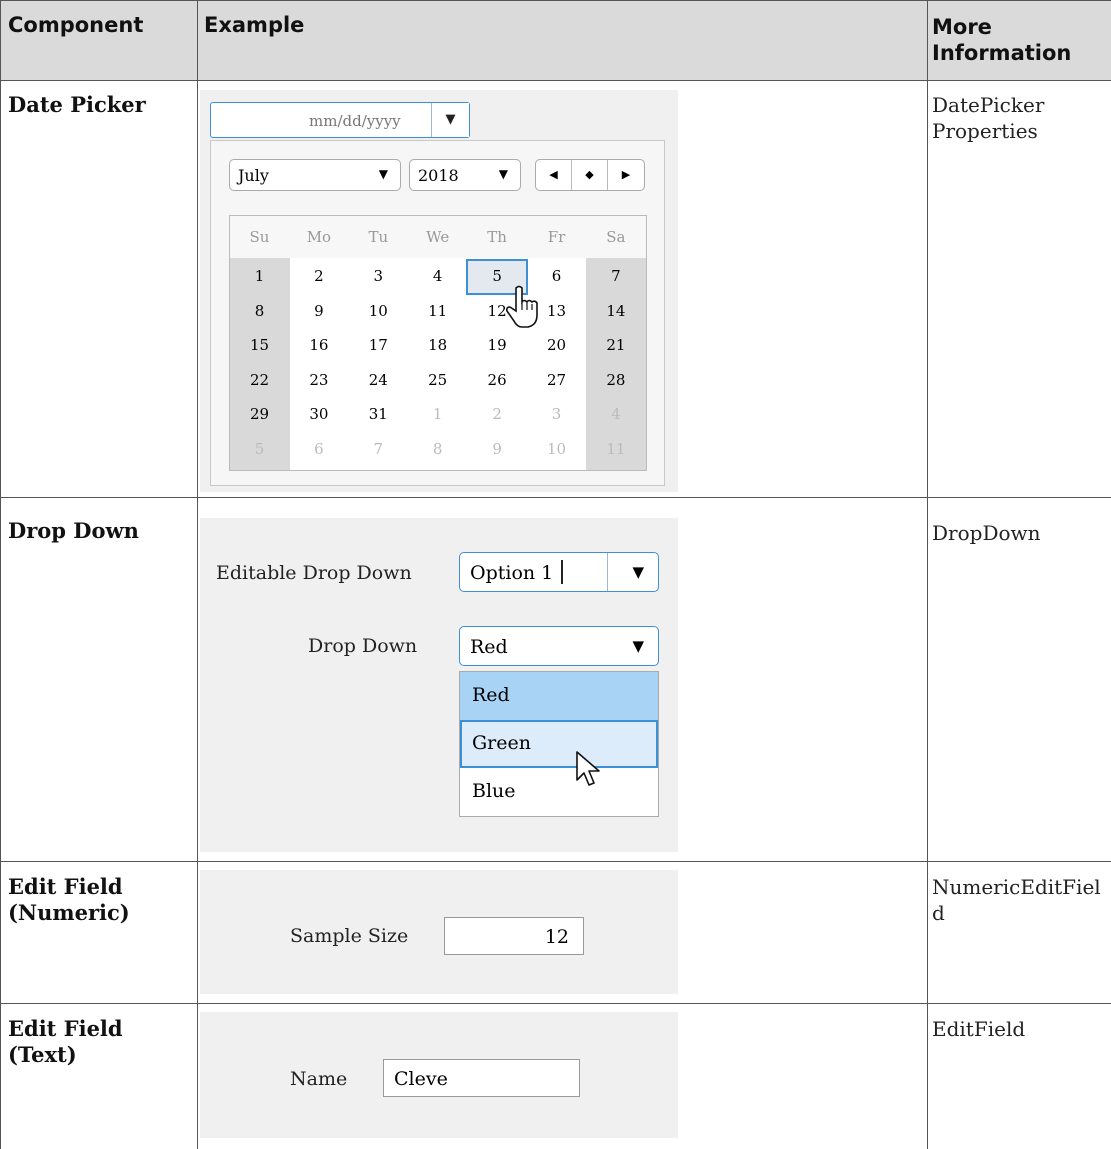 Image resolution: width=1111 pixels, height=1149 pixels. I want to click on link-dropdown: DropDown, so click(1021, 533).